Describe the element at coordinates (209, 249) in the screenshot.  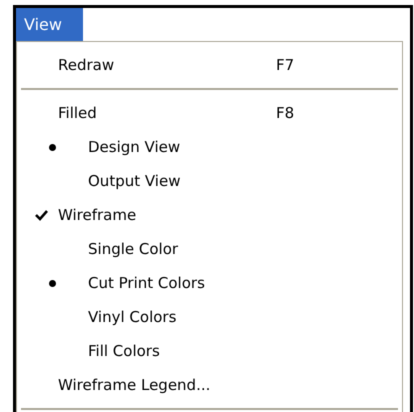
I see `menu-item: Single Color` at that location.